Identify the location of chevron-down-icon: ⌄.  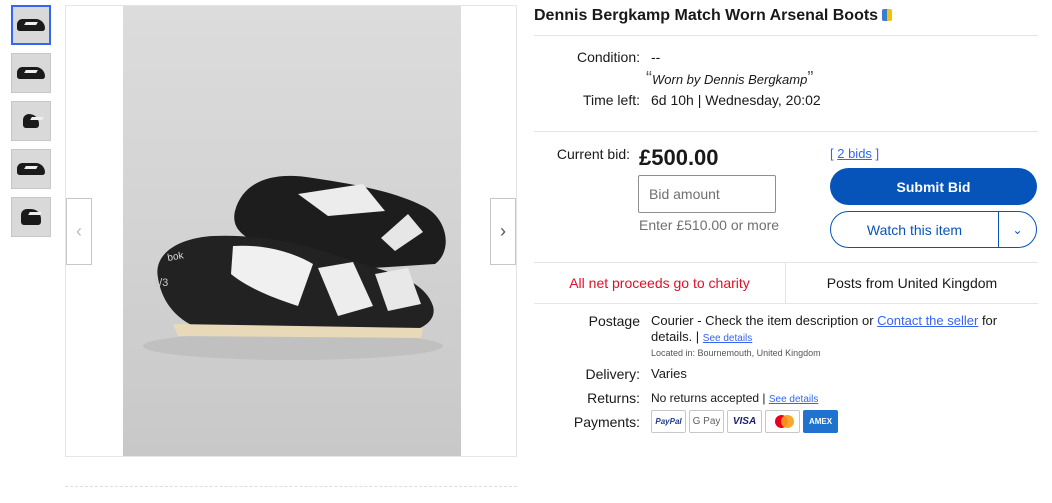
(1017, 229).